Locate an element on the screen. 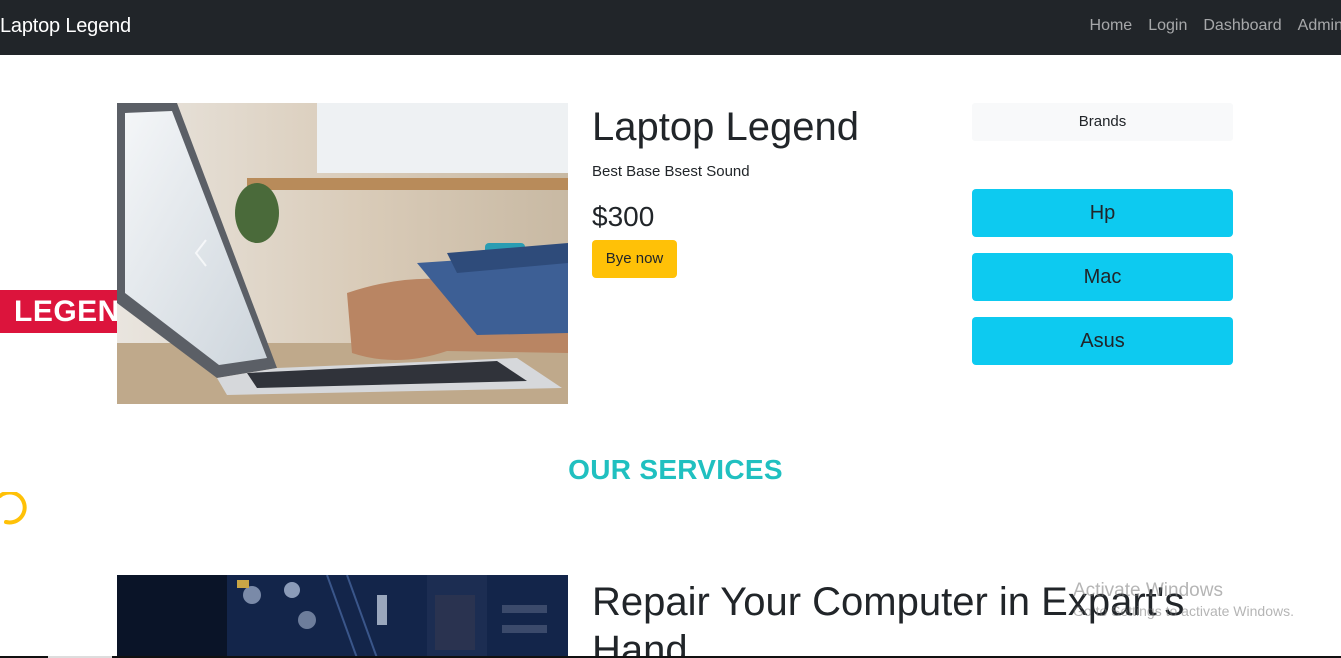 This screenshot has width=1341, height=658. navbar-brand: Laptop Legend is located at coordinates (65, 26).